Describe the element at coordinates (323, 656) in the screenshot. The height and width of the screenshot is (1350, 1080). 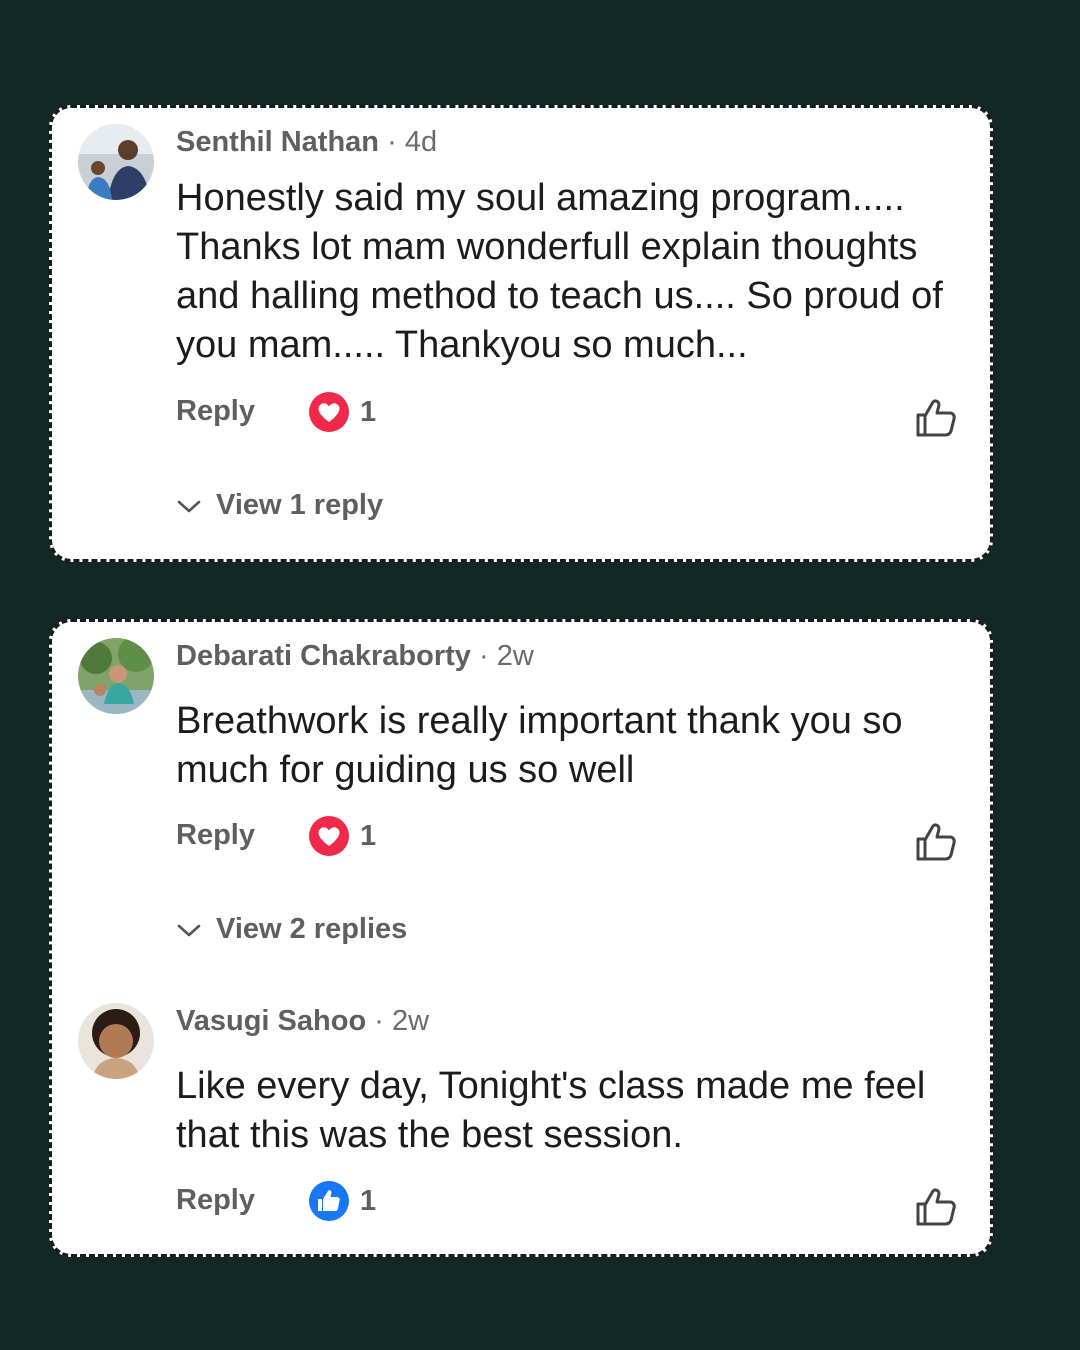
I see `author-name: Debarati Chakraborty` at that location.